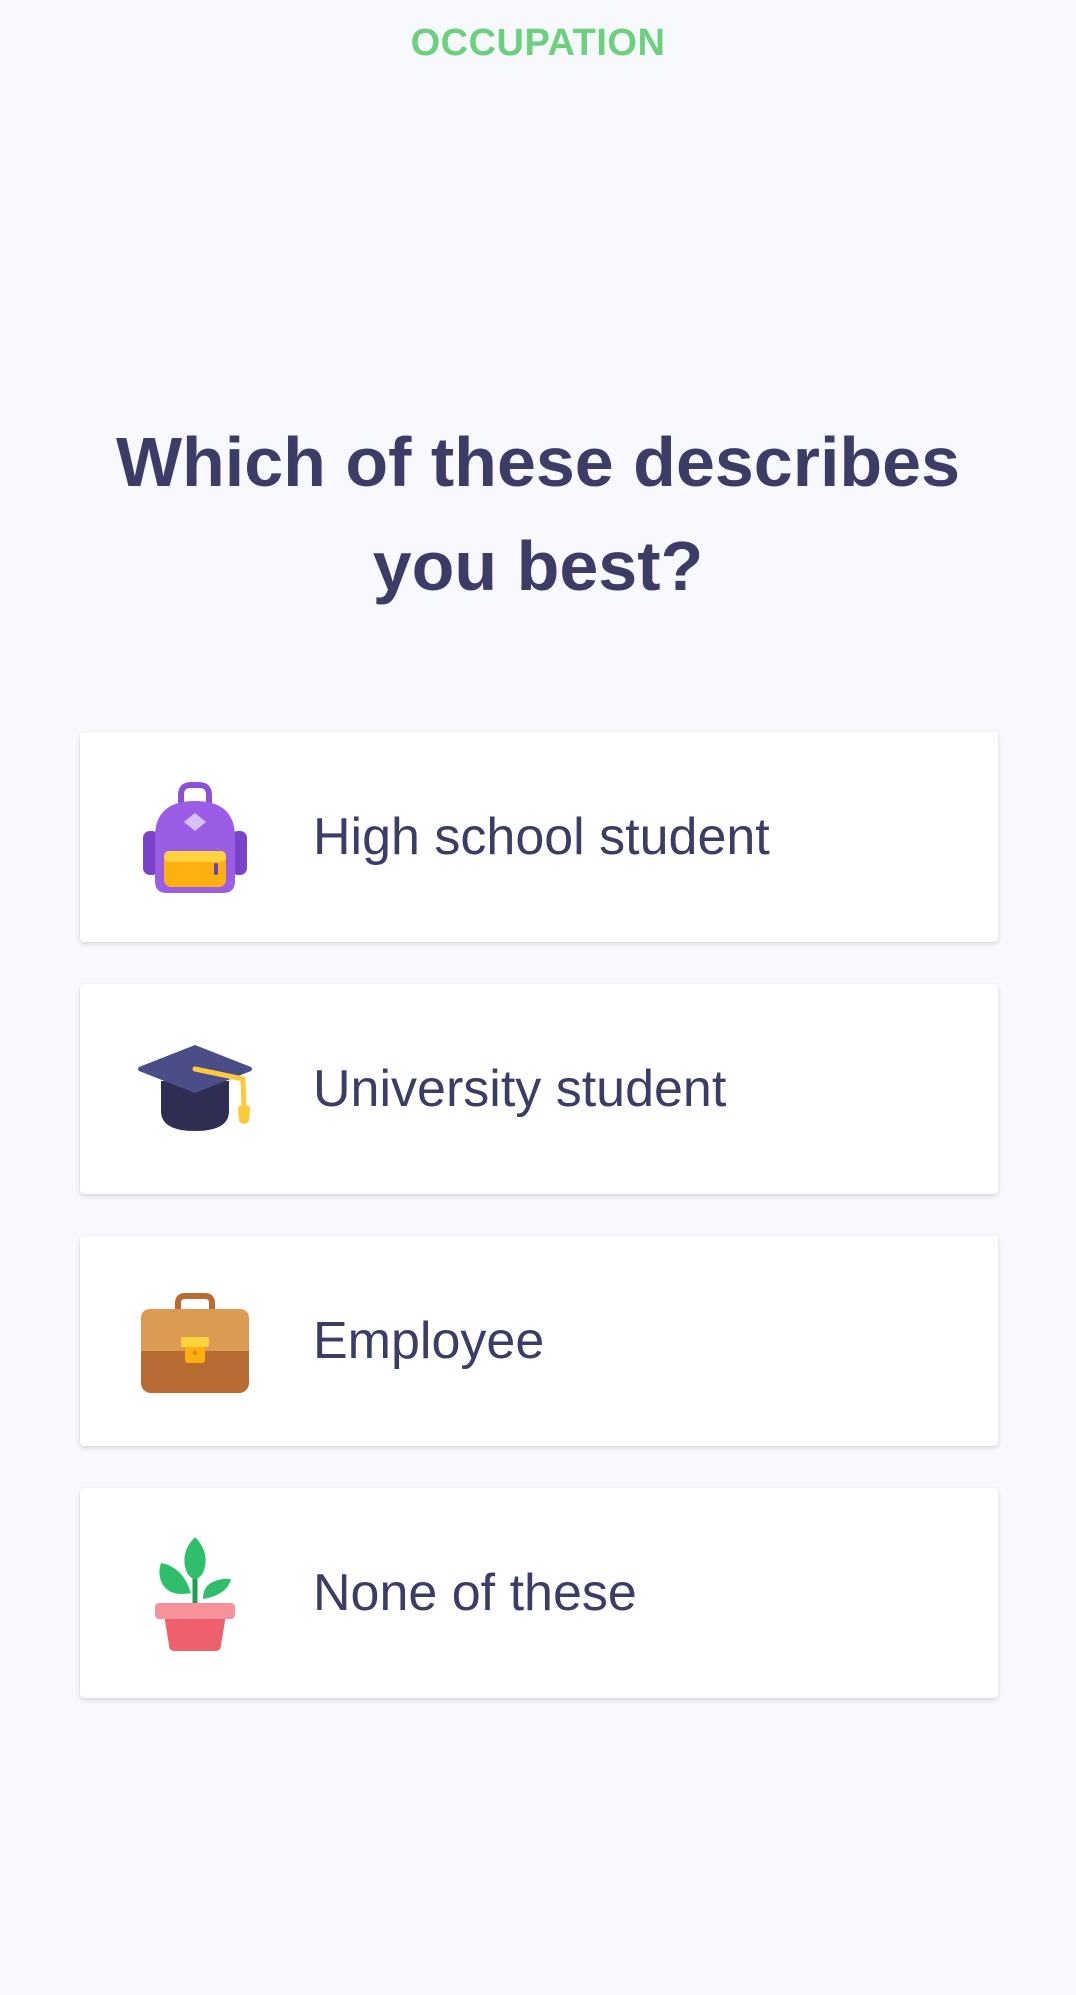 Image resolution: width=1076 pixels, height=1995 pixels. I want to click on option-label: University student, so click(520, 1089).